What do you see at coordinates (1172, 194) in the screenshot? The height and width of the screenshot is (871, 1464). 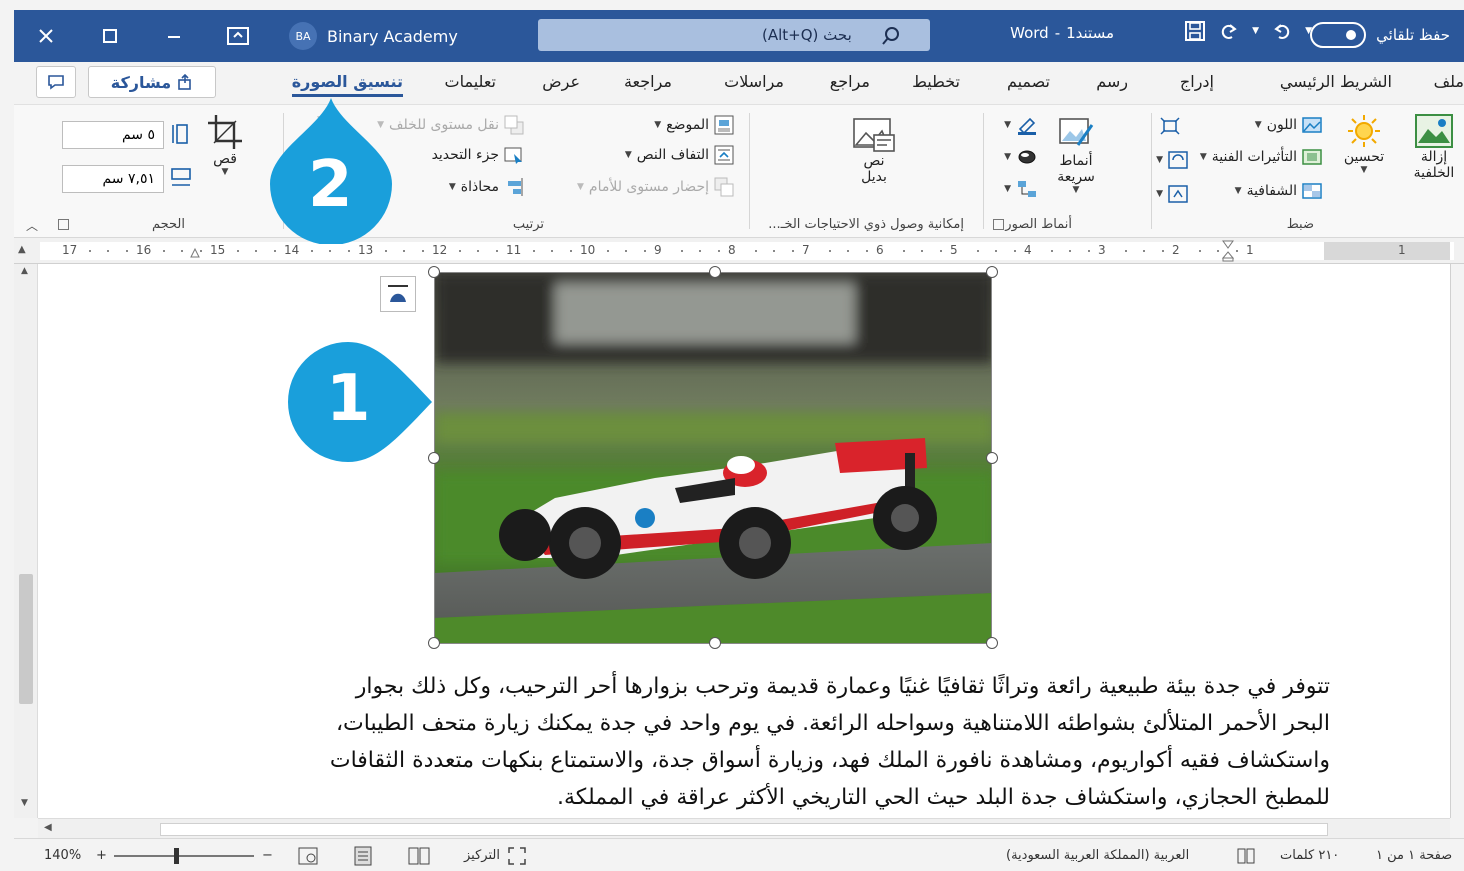 I see `reset-picture-button: ▼` at bounding box center [1172, 194].